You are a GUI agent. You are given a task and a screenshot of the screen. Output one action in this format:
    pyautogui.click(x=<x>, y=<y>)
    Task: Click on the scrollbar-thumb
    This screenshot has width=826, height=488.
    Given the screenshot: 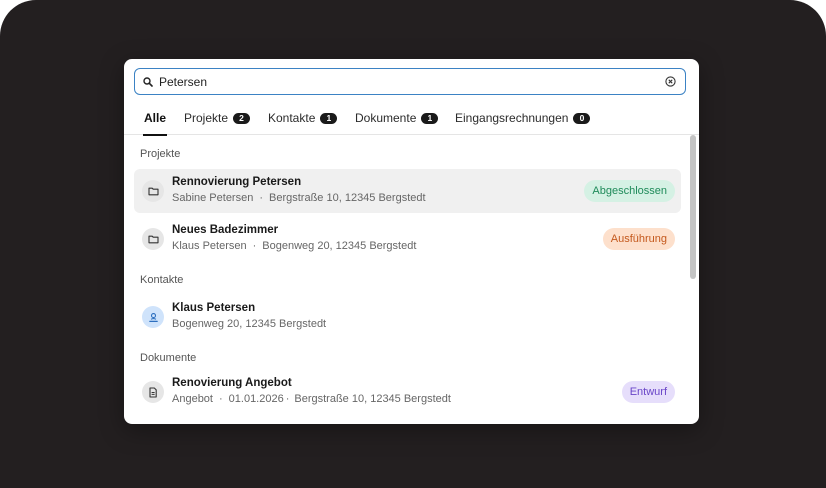 What is the action you would take?
    pyautogui.click(x=693, y=207)
    